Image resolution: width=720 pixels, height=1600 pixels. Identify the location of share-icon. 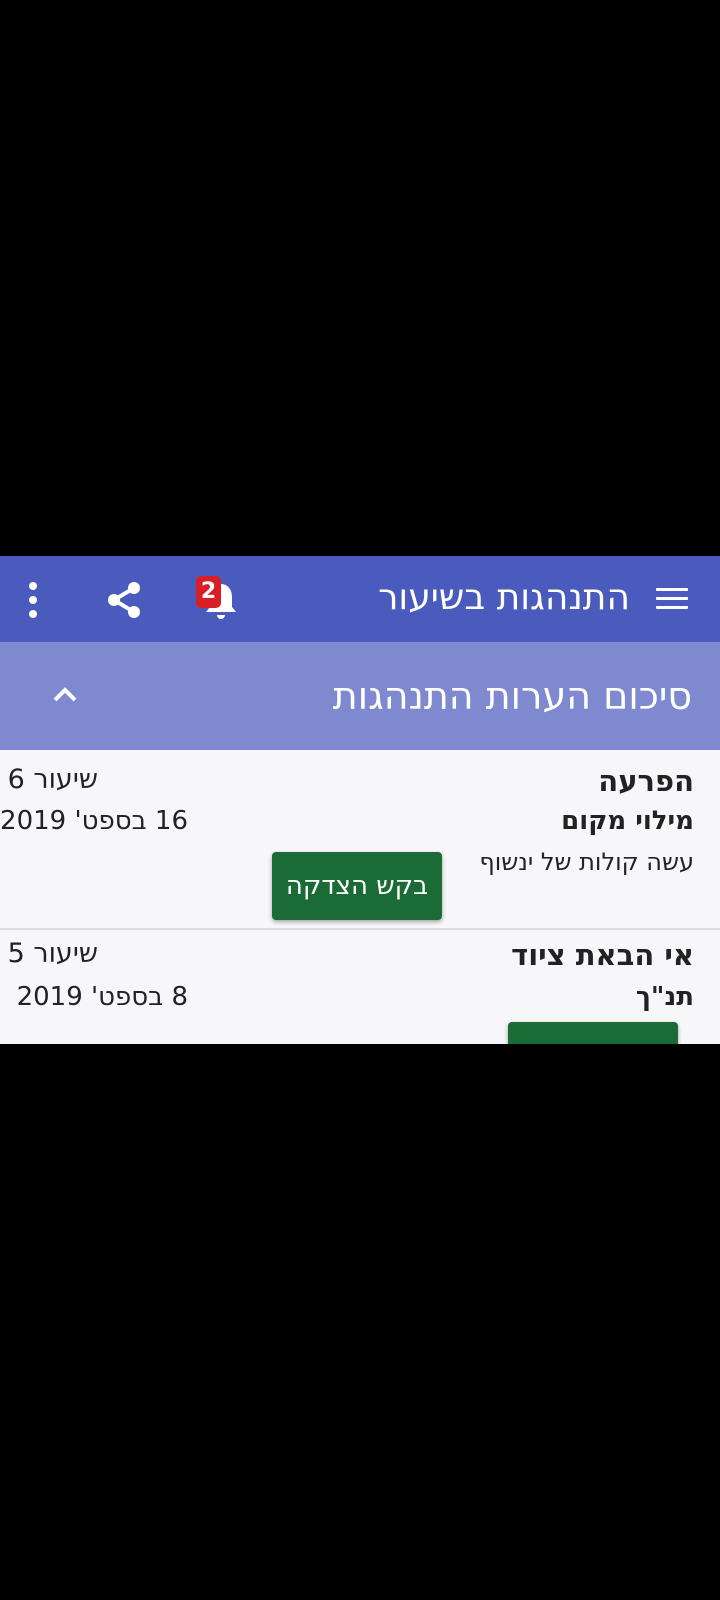
(124, 600).